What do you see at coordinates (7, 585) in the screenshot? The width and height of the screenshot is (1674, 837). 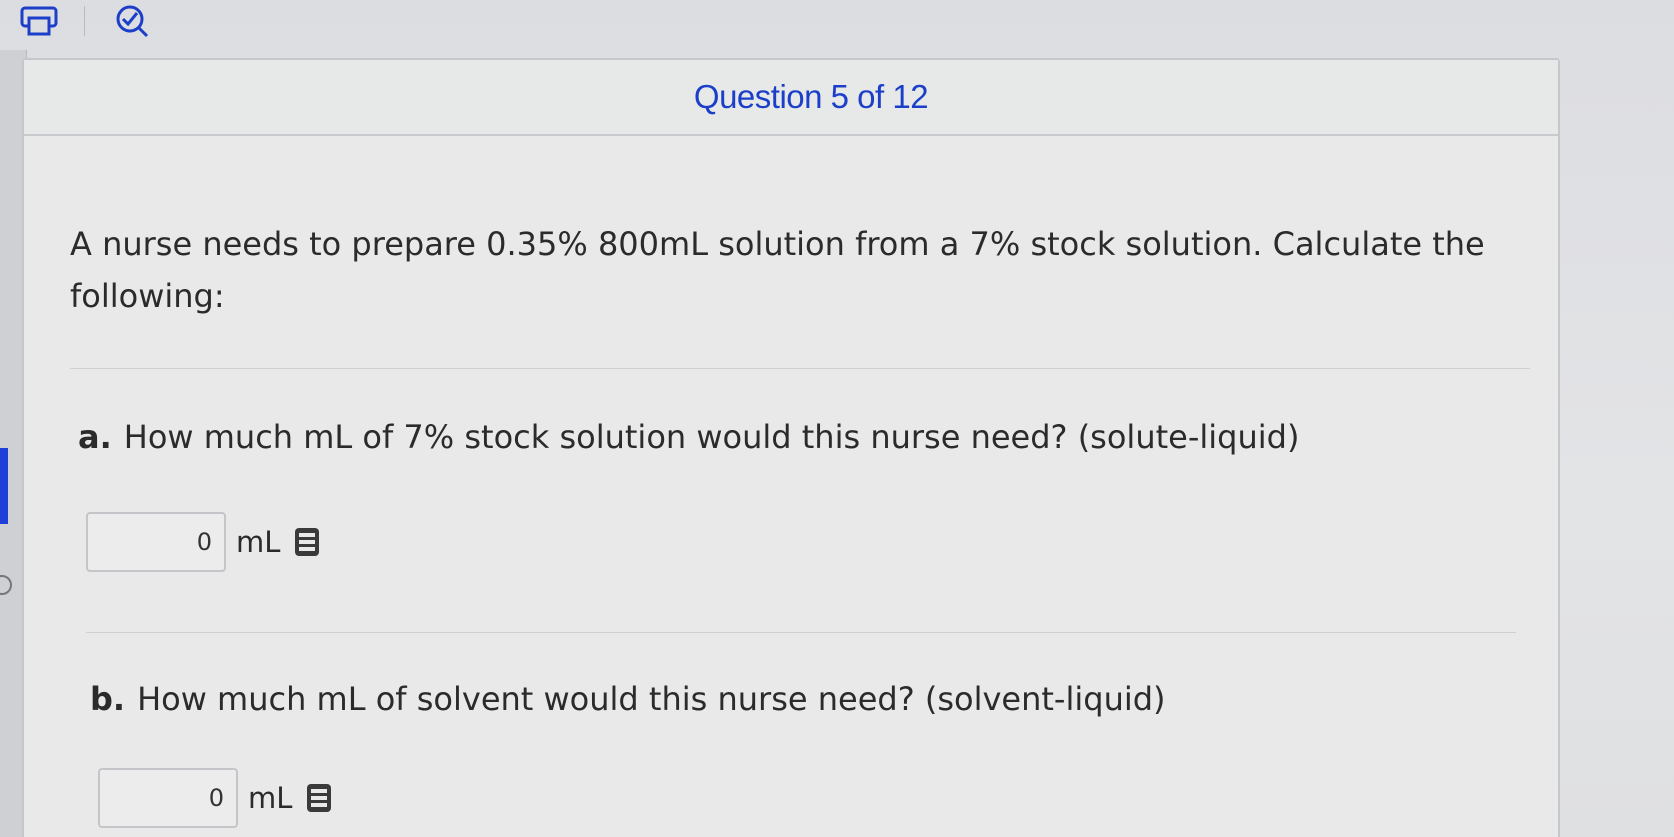 I see `left-edge-icon` at bounding box center [7, 585].